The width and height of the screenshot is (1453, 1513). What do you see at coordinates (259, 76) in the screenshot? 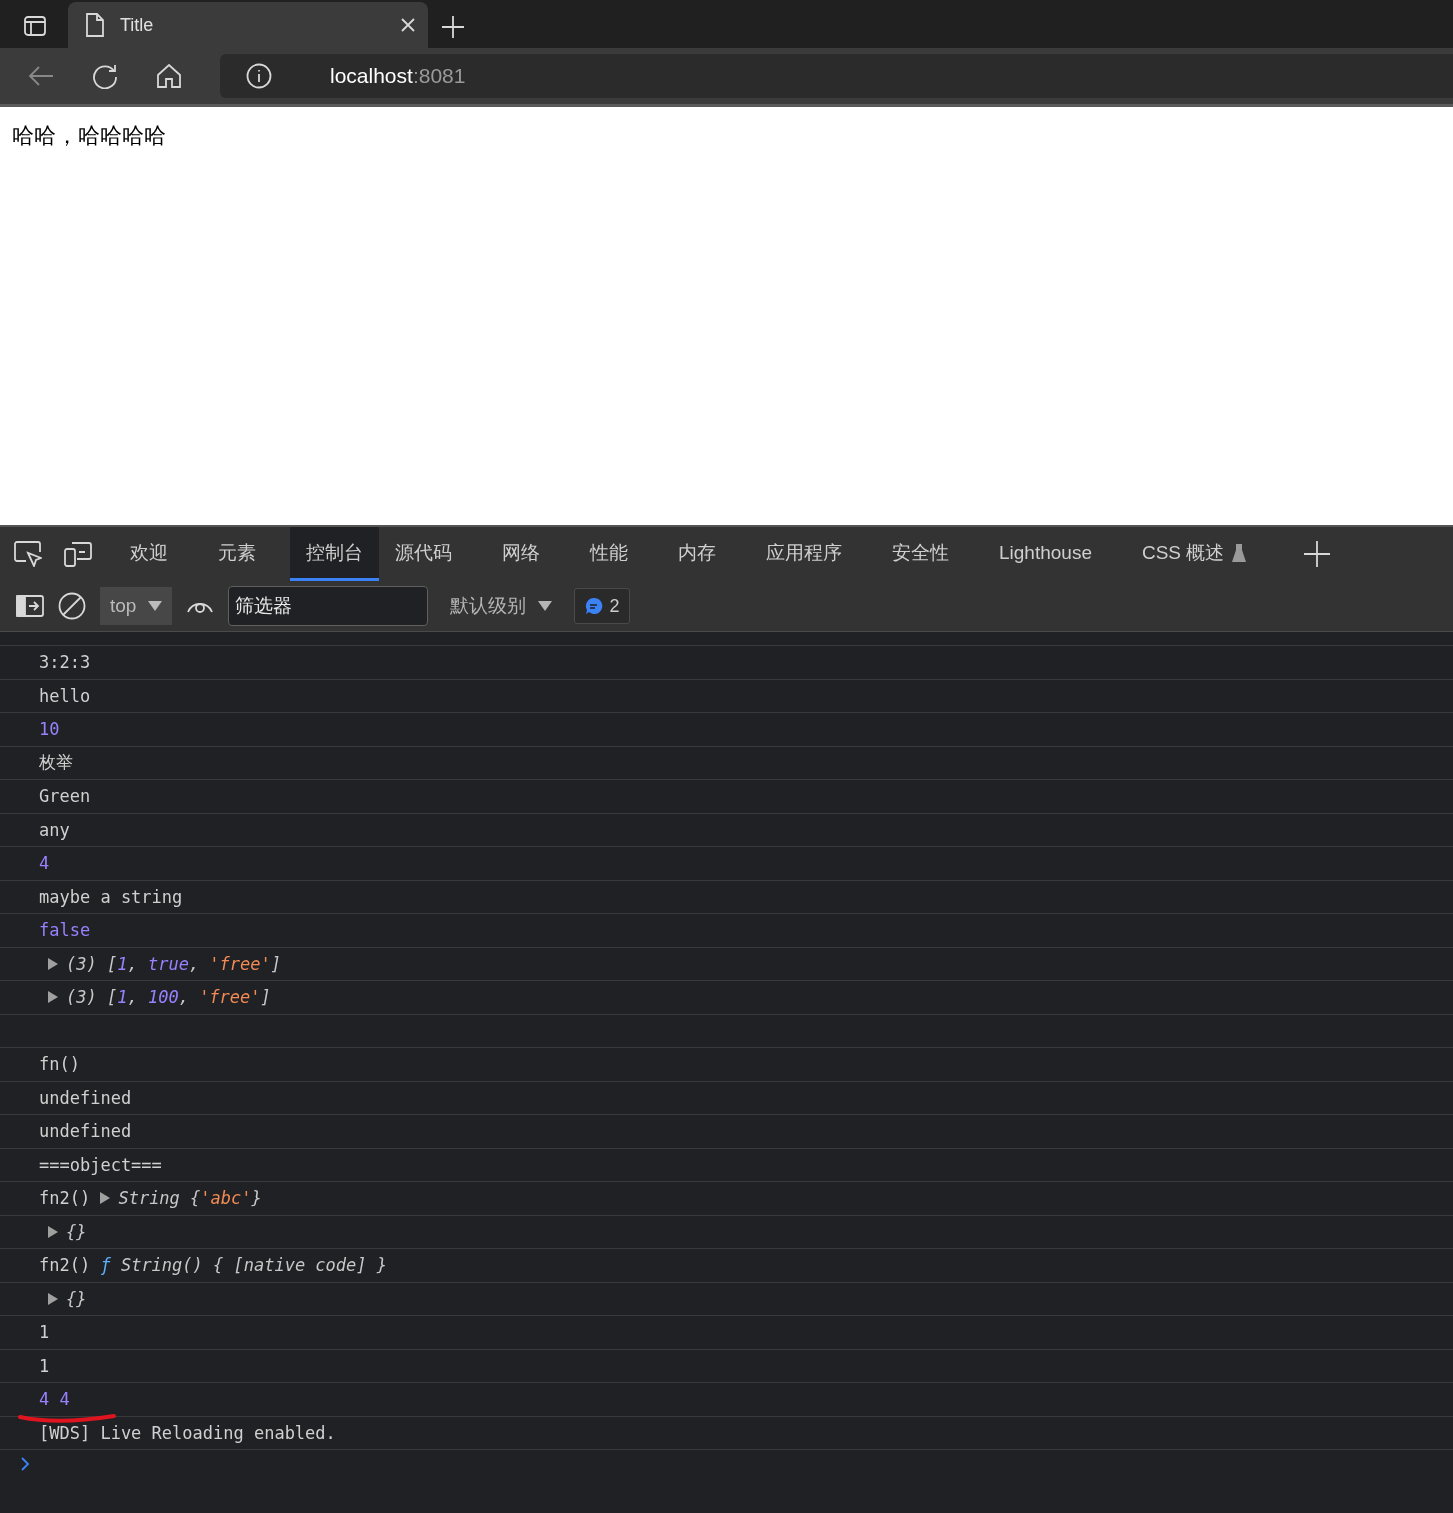
I see `info-icon` at bounding box center [259, 76].